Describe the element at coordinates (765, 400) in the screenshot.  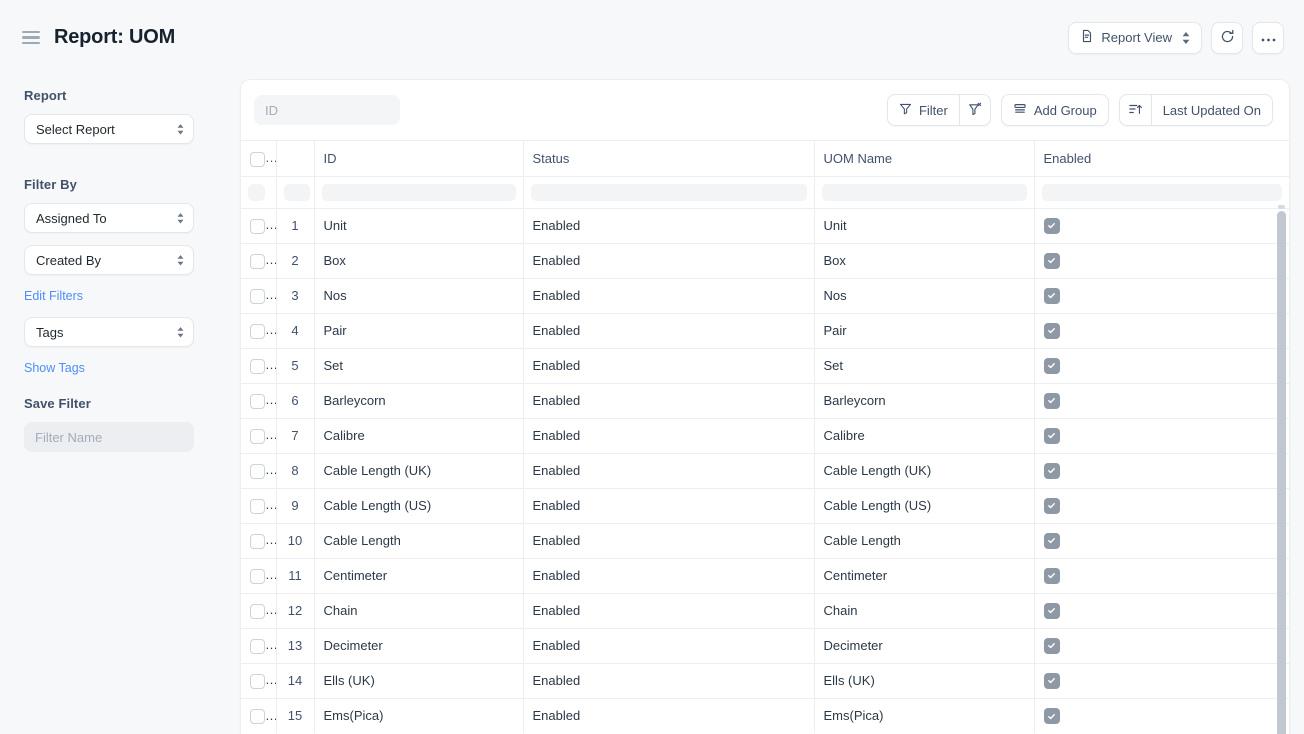
I see `table-row: 6 Barleycorn Enabled Barleycorn` at that location.